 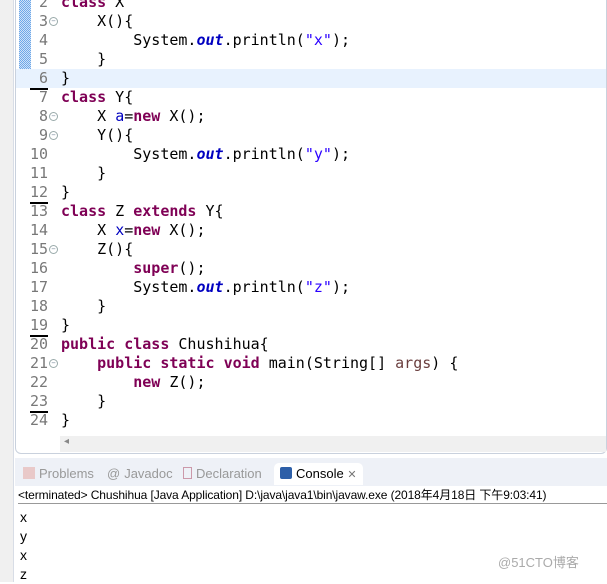 What do you see at coordinates (165, 211) in the screenshot?
I see `code-token: extends` at bounding box center [165, 211].